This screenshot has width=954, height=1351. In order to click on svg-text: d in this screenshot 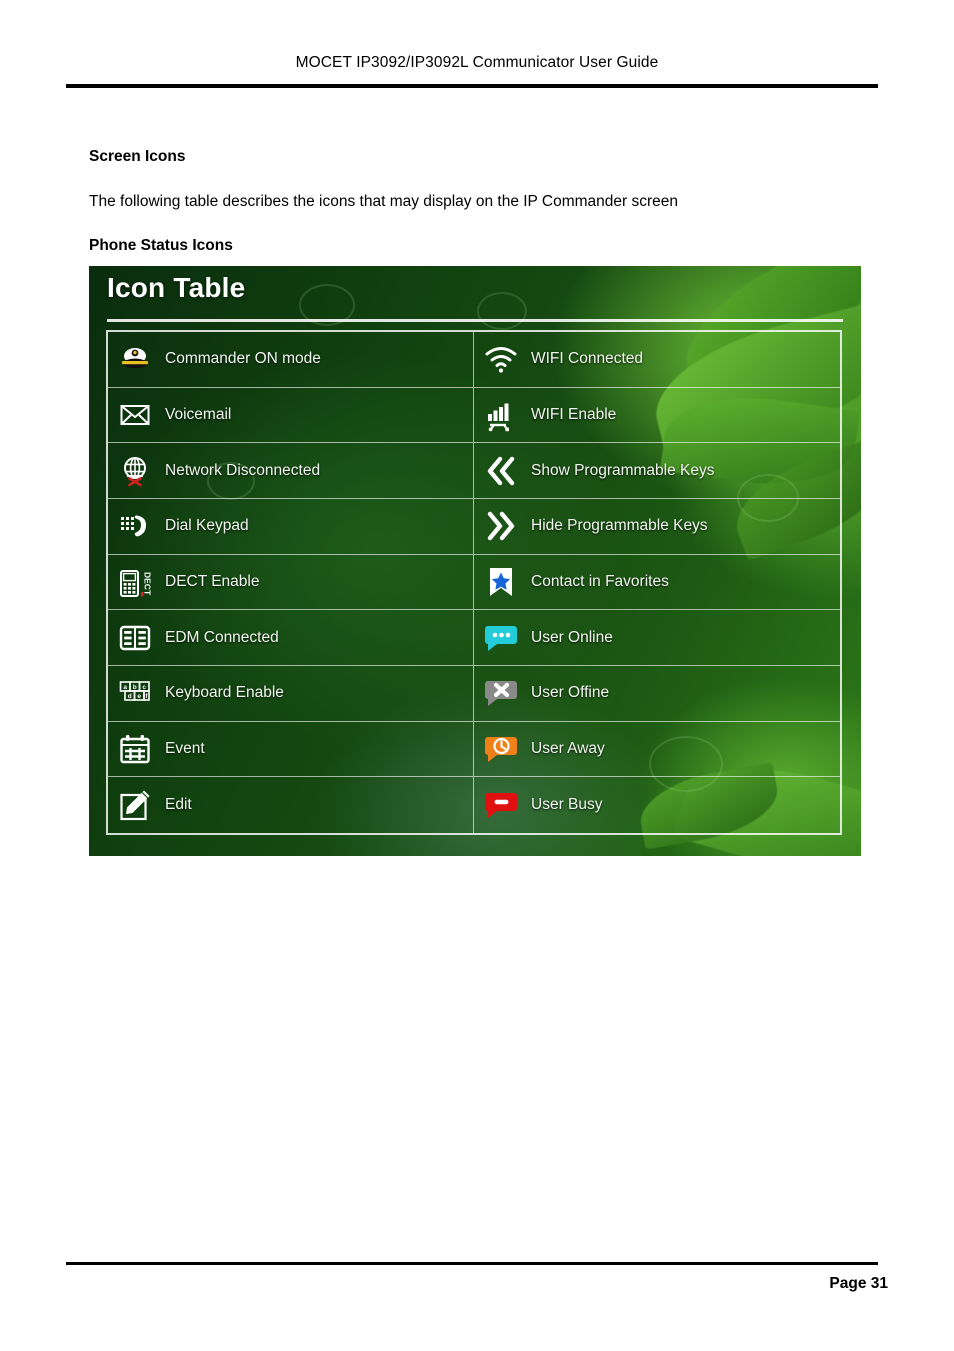, I will do `click(130, 696)`.